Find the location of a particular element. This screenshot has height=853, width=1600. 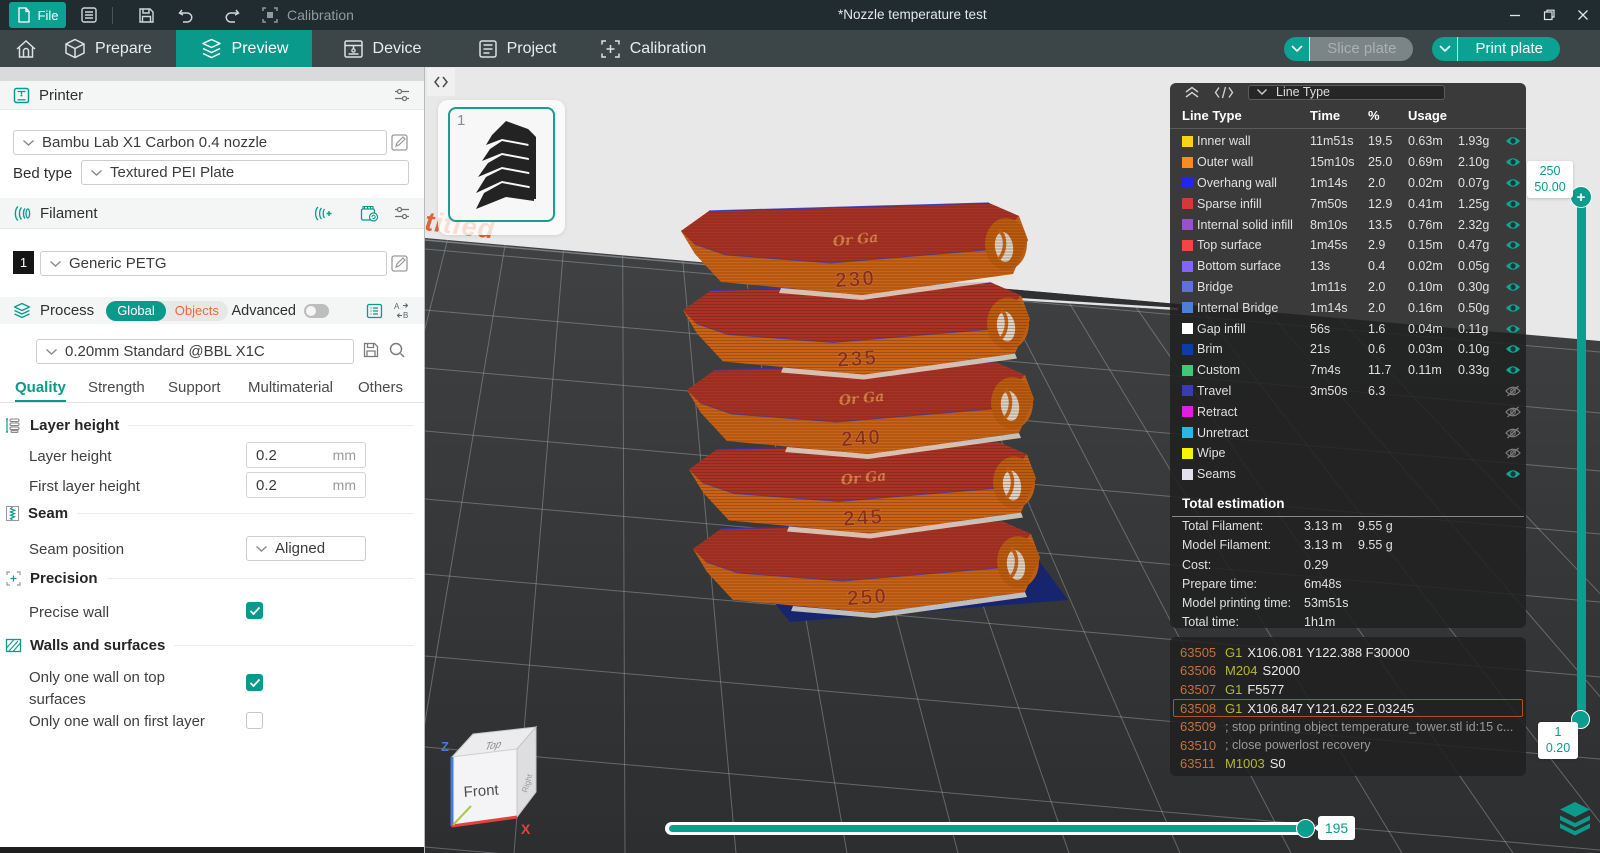

legend-row: Seams is located at coordinates (1348, 474).